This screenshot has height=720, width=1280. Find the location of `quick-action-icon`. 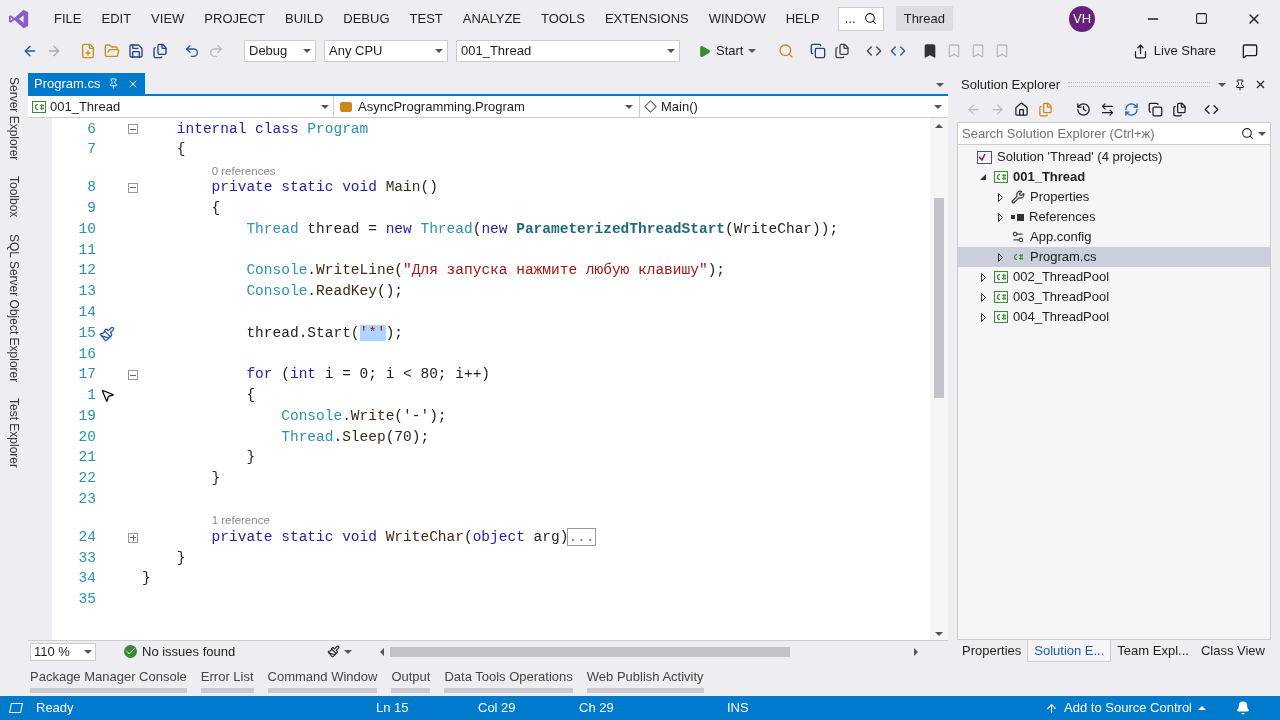

quick-action-icon is located at coordinates (107, 333).